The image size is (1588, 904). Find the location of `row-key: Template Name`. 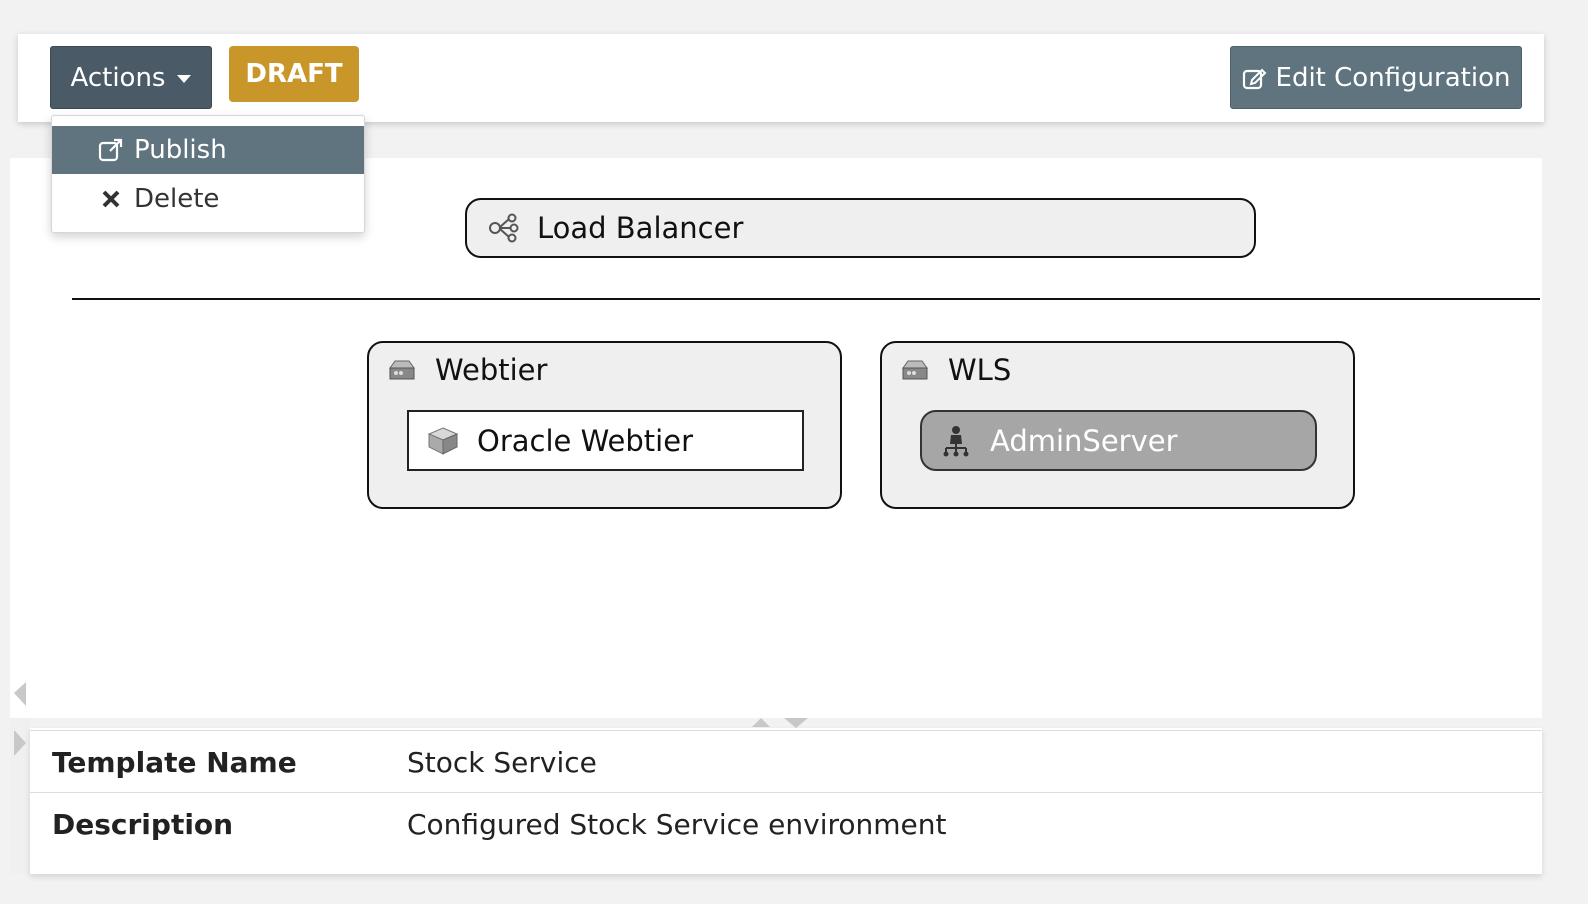

row-key: Template Name is located at coordinates (174, 762).